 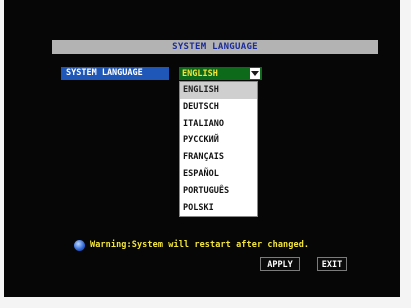 I want to click on language-option: ESPAÑOL, so click(x=218, y=174).